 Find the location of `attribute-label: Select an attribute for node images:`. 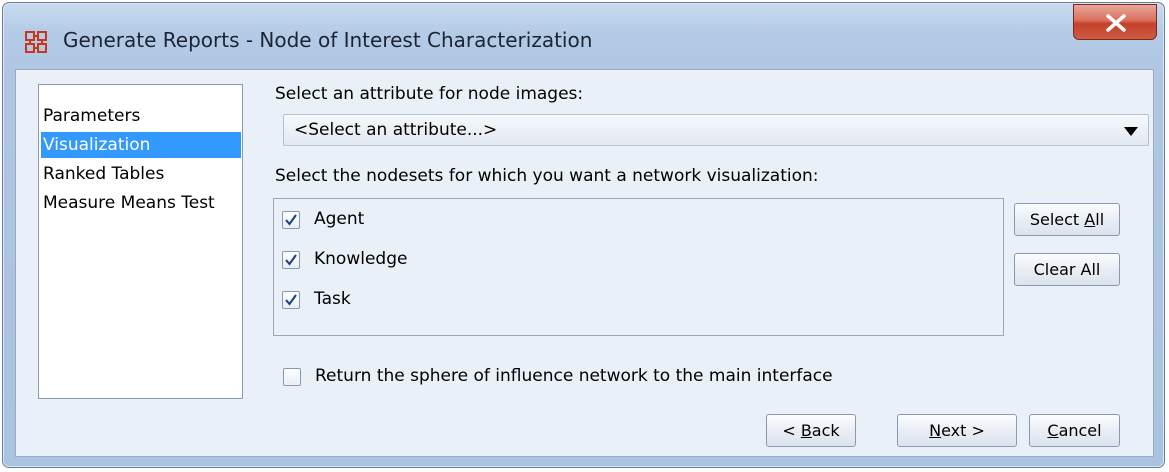

attribute-label: Select an attribute for node images: is located at coordinates (429, 94).